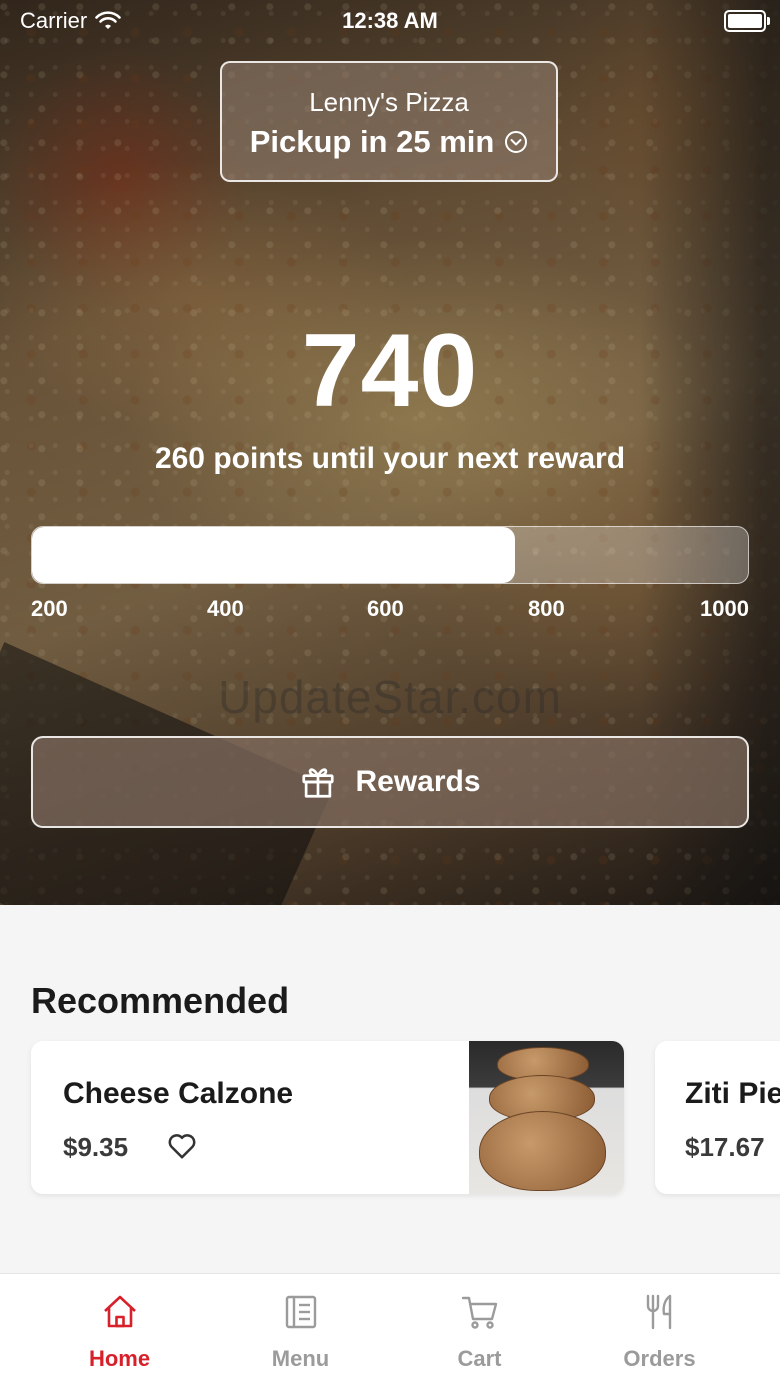  Describe the element at coordinates (300, 1358) in the screenshot. I see `tab-label: Menu` at that location.